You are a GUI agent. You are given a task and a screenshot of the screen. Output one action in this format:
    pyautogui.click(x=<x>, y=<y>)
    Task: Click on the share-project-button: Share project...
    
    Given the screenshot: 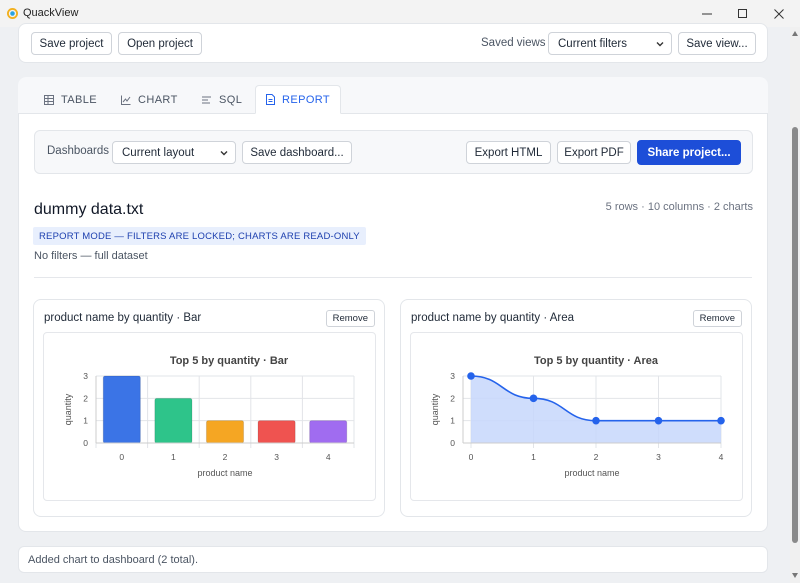 What is the action you would take?
    pyautogui.click(x=689, y=152)
    